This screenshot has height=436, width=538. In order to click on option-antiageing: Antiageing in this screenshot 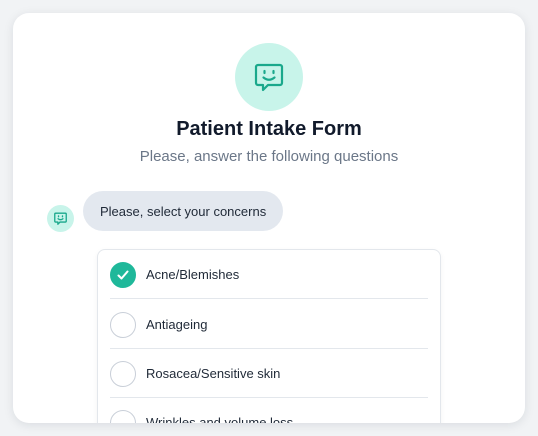, I will do `click(269, 324)`.